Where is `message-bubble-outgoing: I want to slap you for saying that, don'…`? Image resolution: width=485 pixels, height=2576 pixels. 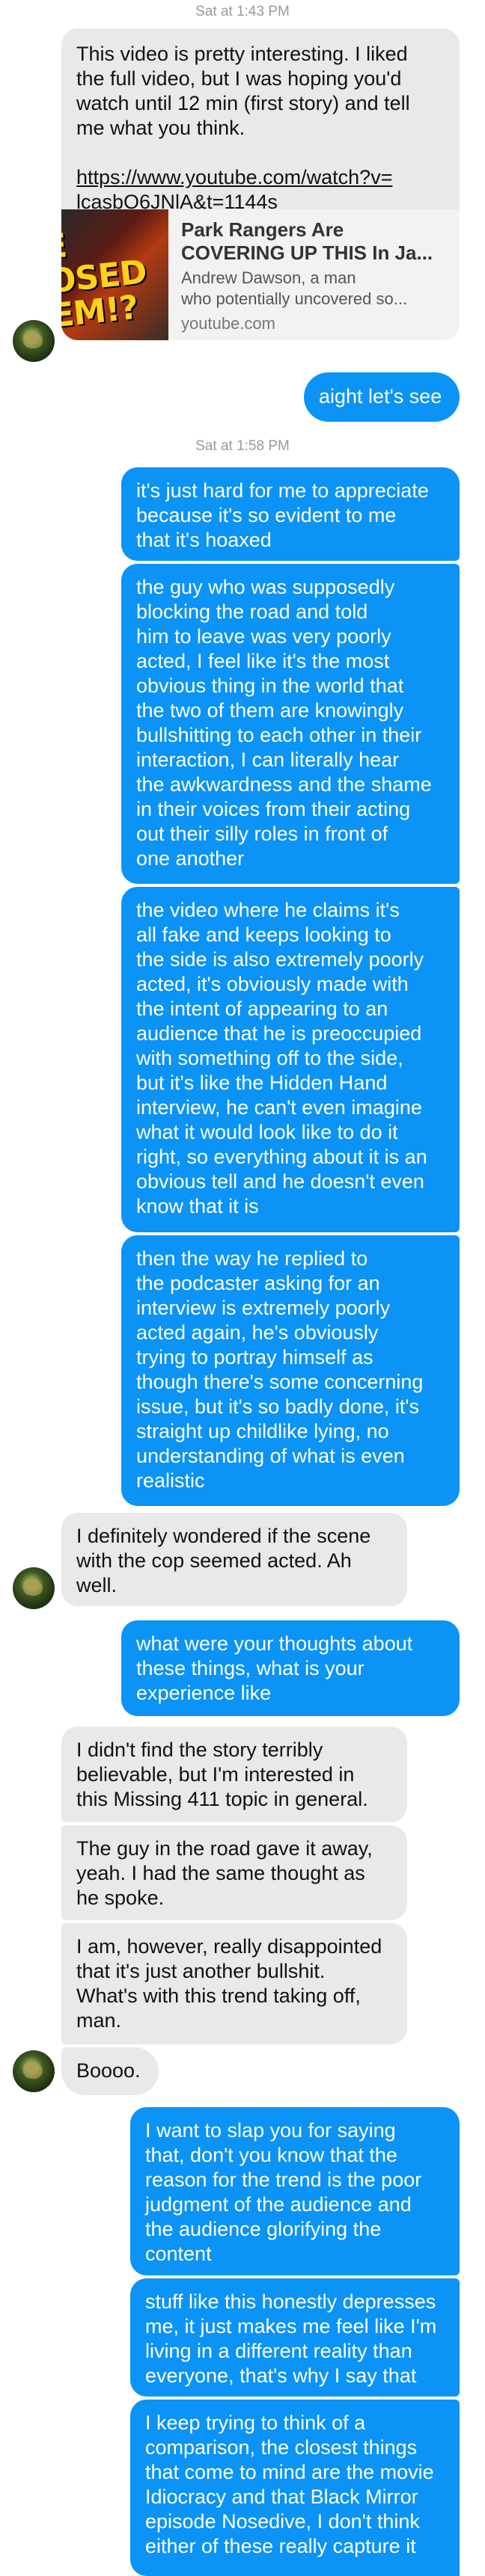 message-bubble-outgoing: I want to slap you for saying that, don'… is located at coordinates (295, 2191).